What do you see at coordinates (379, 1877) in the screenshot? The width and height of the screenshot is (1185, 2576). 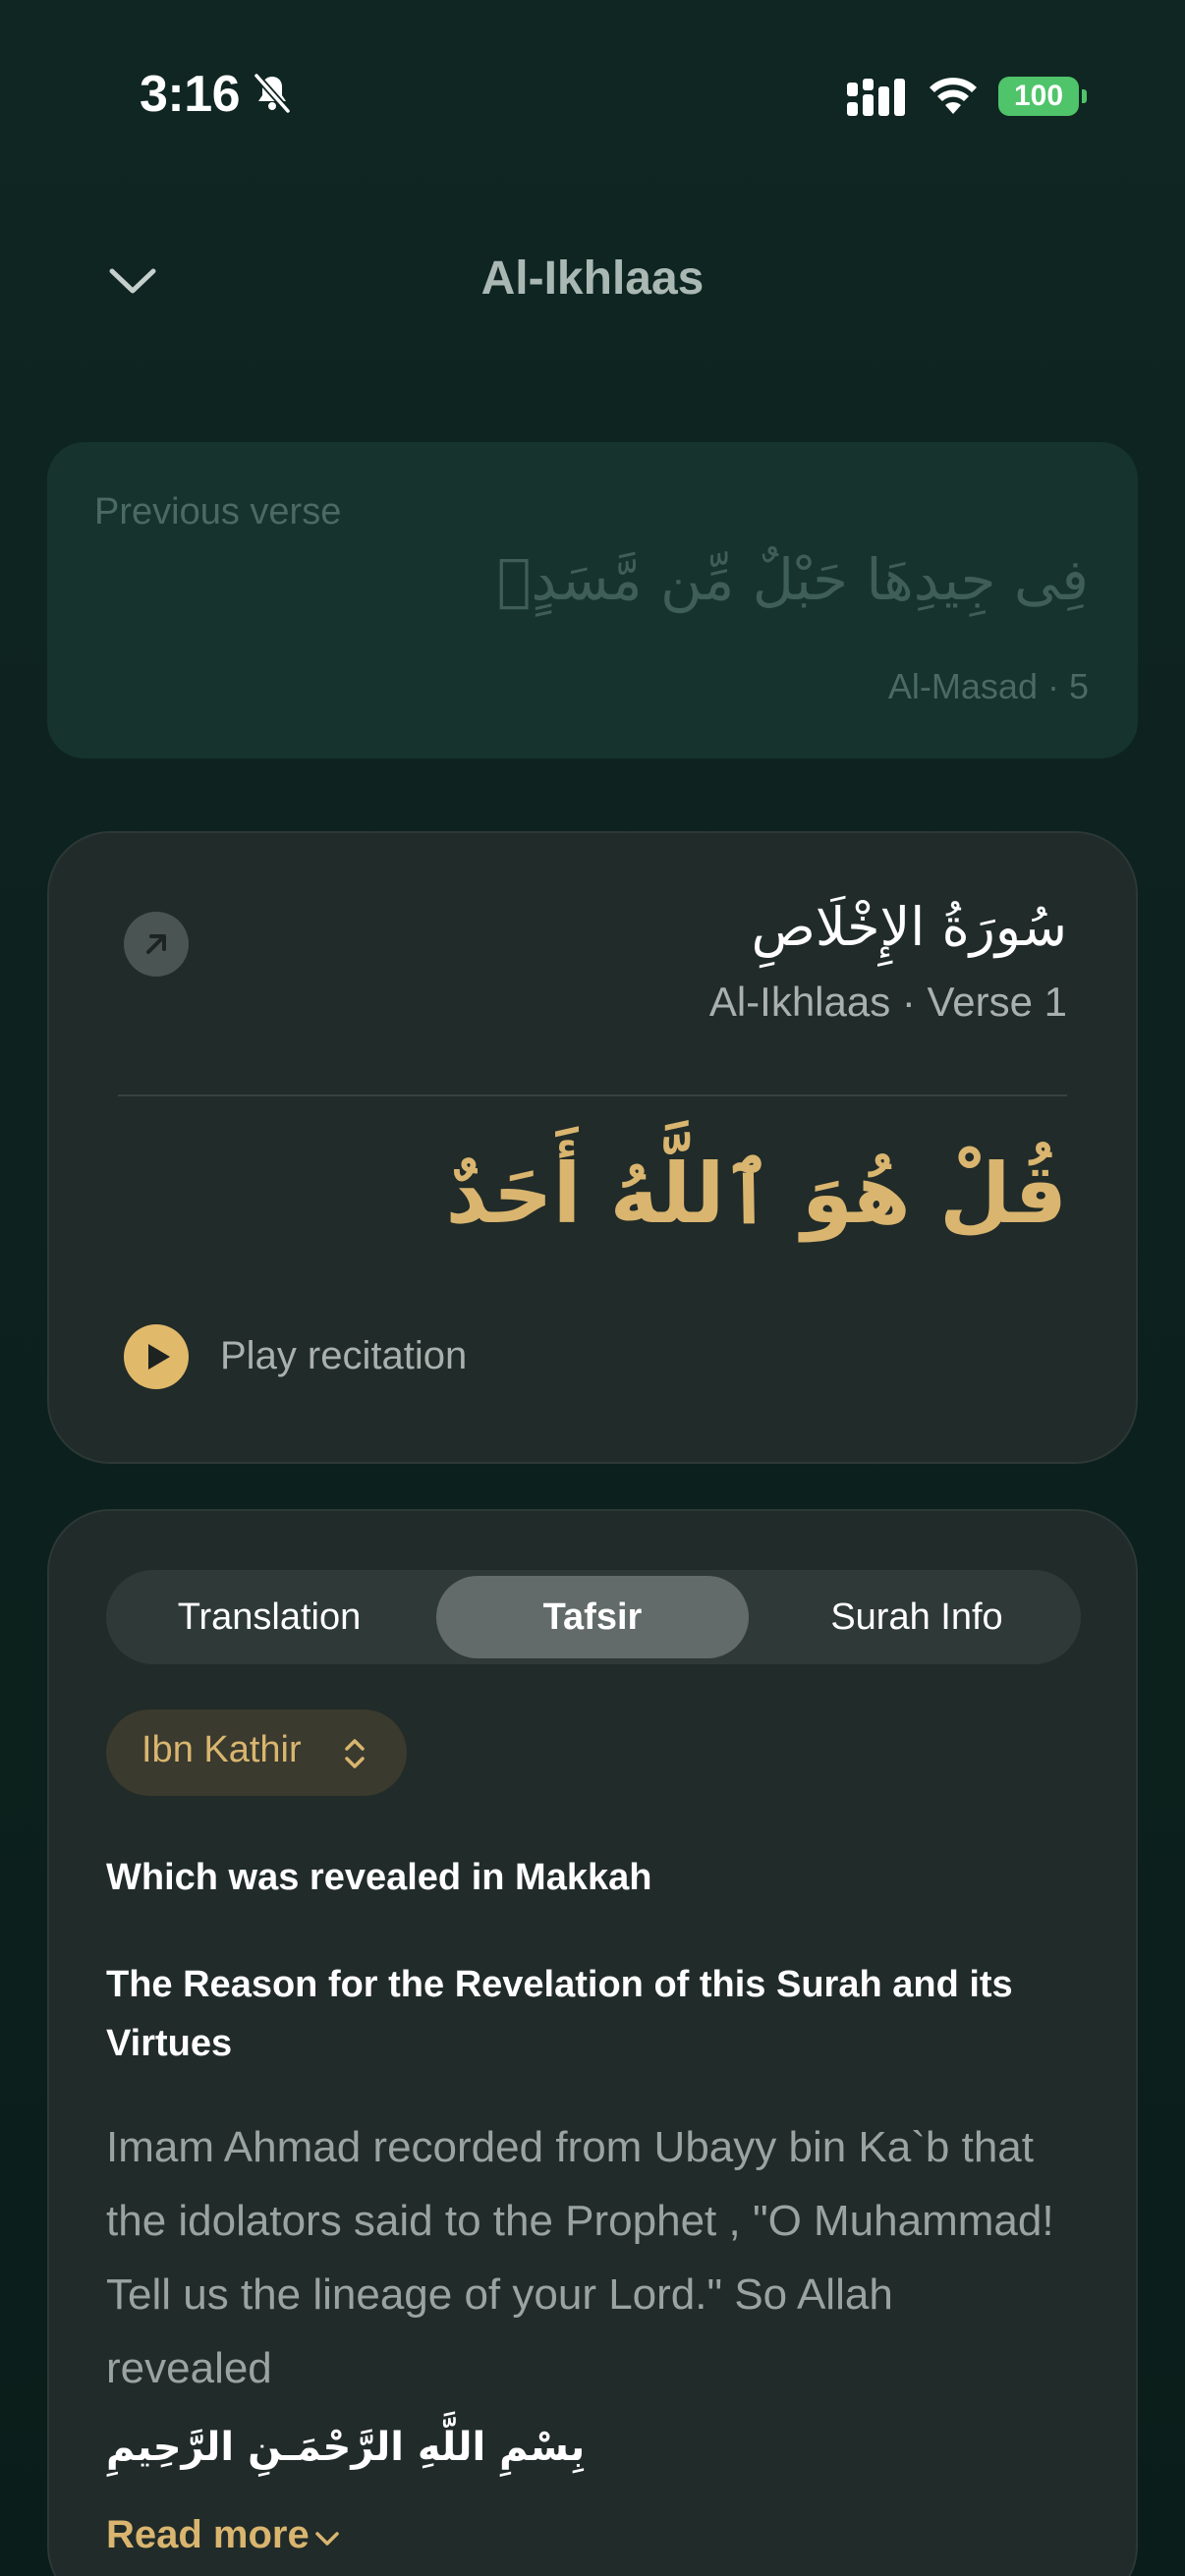 I see `tafsir-heading-revelation: Which was revealed in Makkah` at bounding box center [379, 1877].